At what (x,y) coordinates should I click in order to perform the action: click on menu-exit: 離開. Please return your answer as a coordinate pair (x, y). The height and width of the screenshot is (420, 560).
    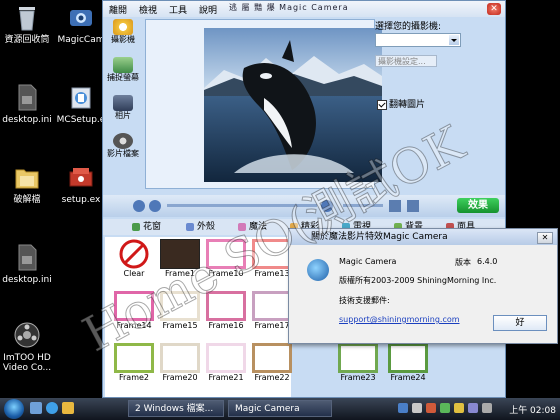
    Looking at the image, I should click on (118, 8).